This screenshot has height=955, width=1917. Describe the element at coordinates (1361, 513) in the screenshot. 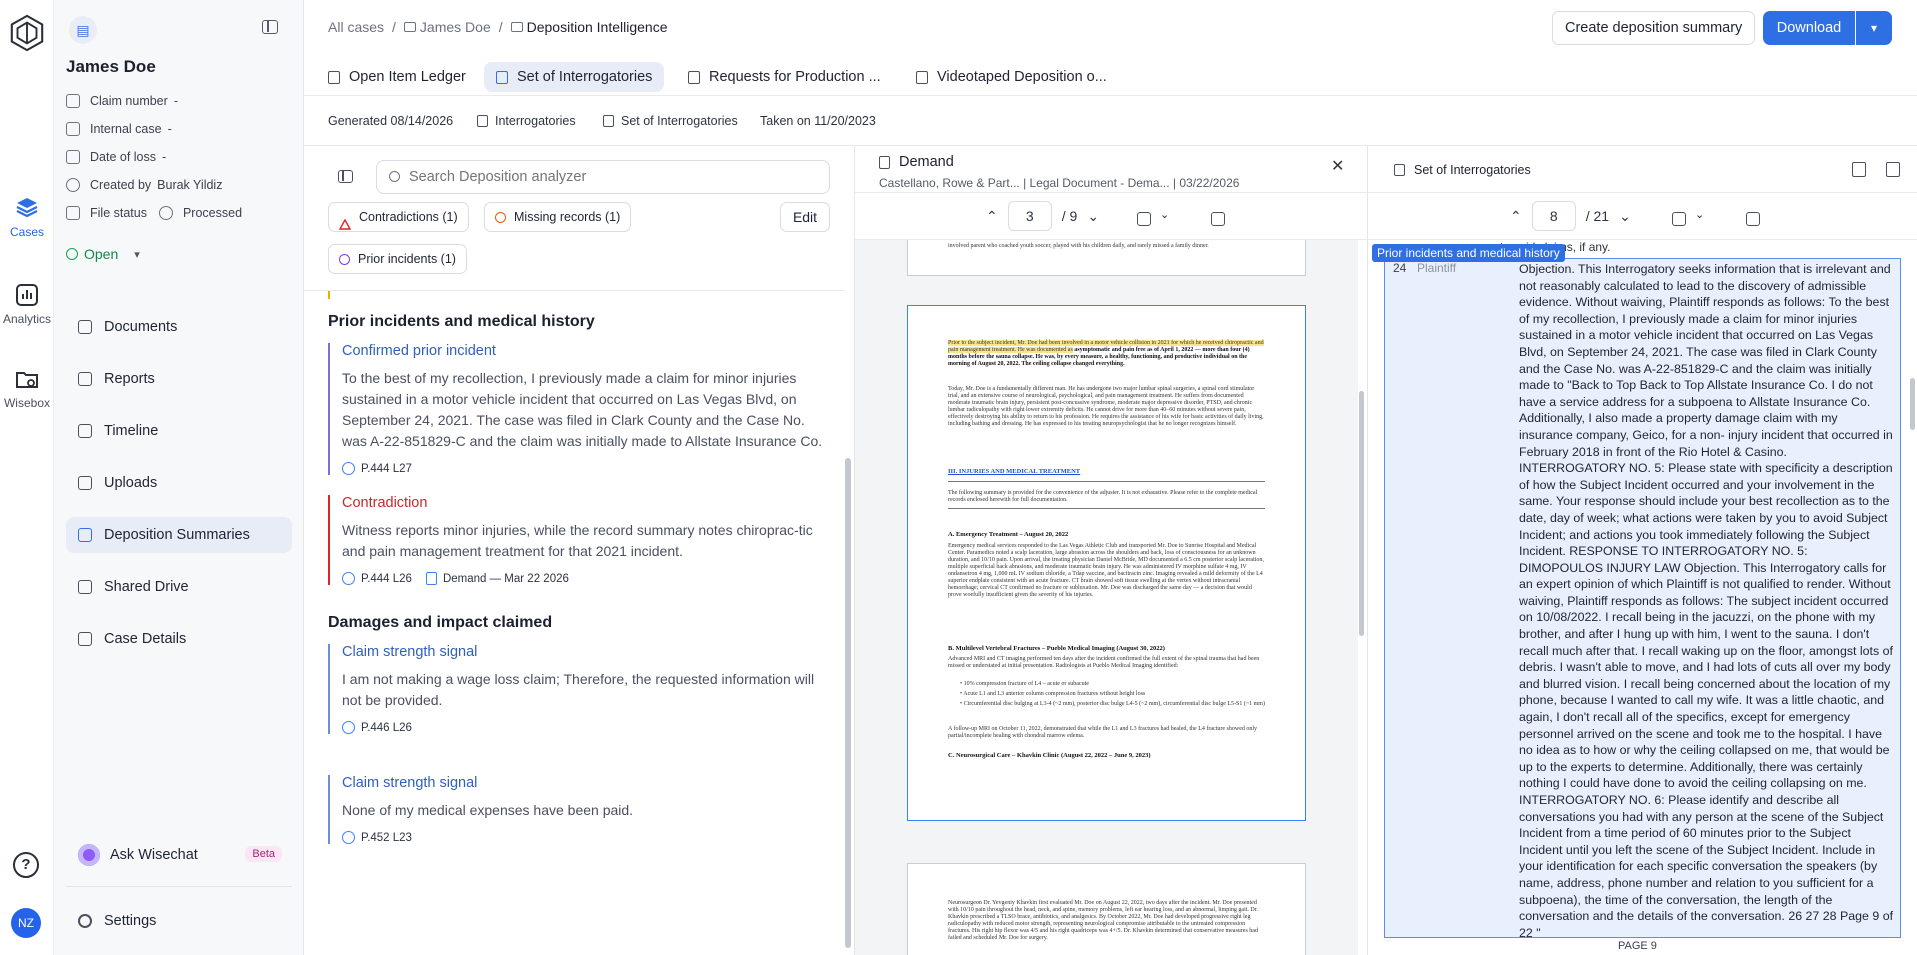

I see `doc-scrollbar` at that location.